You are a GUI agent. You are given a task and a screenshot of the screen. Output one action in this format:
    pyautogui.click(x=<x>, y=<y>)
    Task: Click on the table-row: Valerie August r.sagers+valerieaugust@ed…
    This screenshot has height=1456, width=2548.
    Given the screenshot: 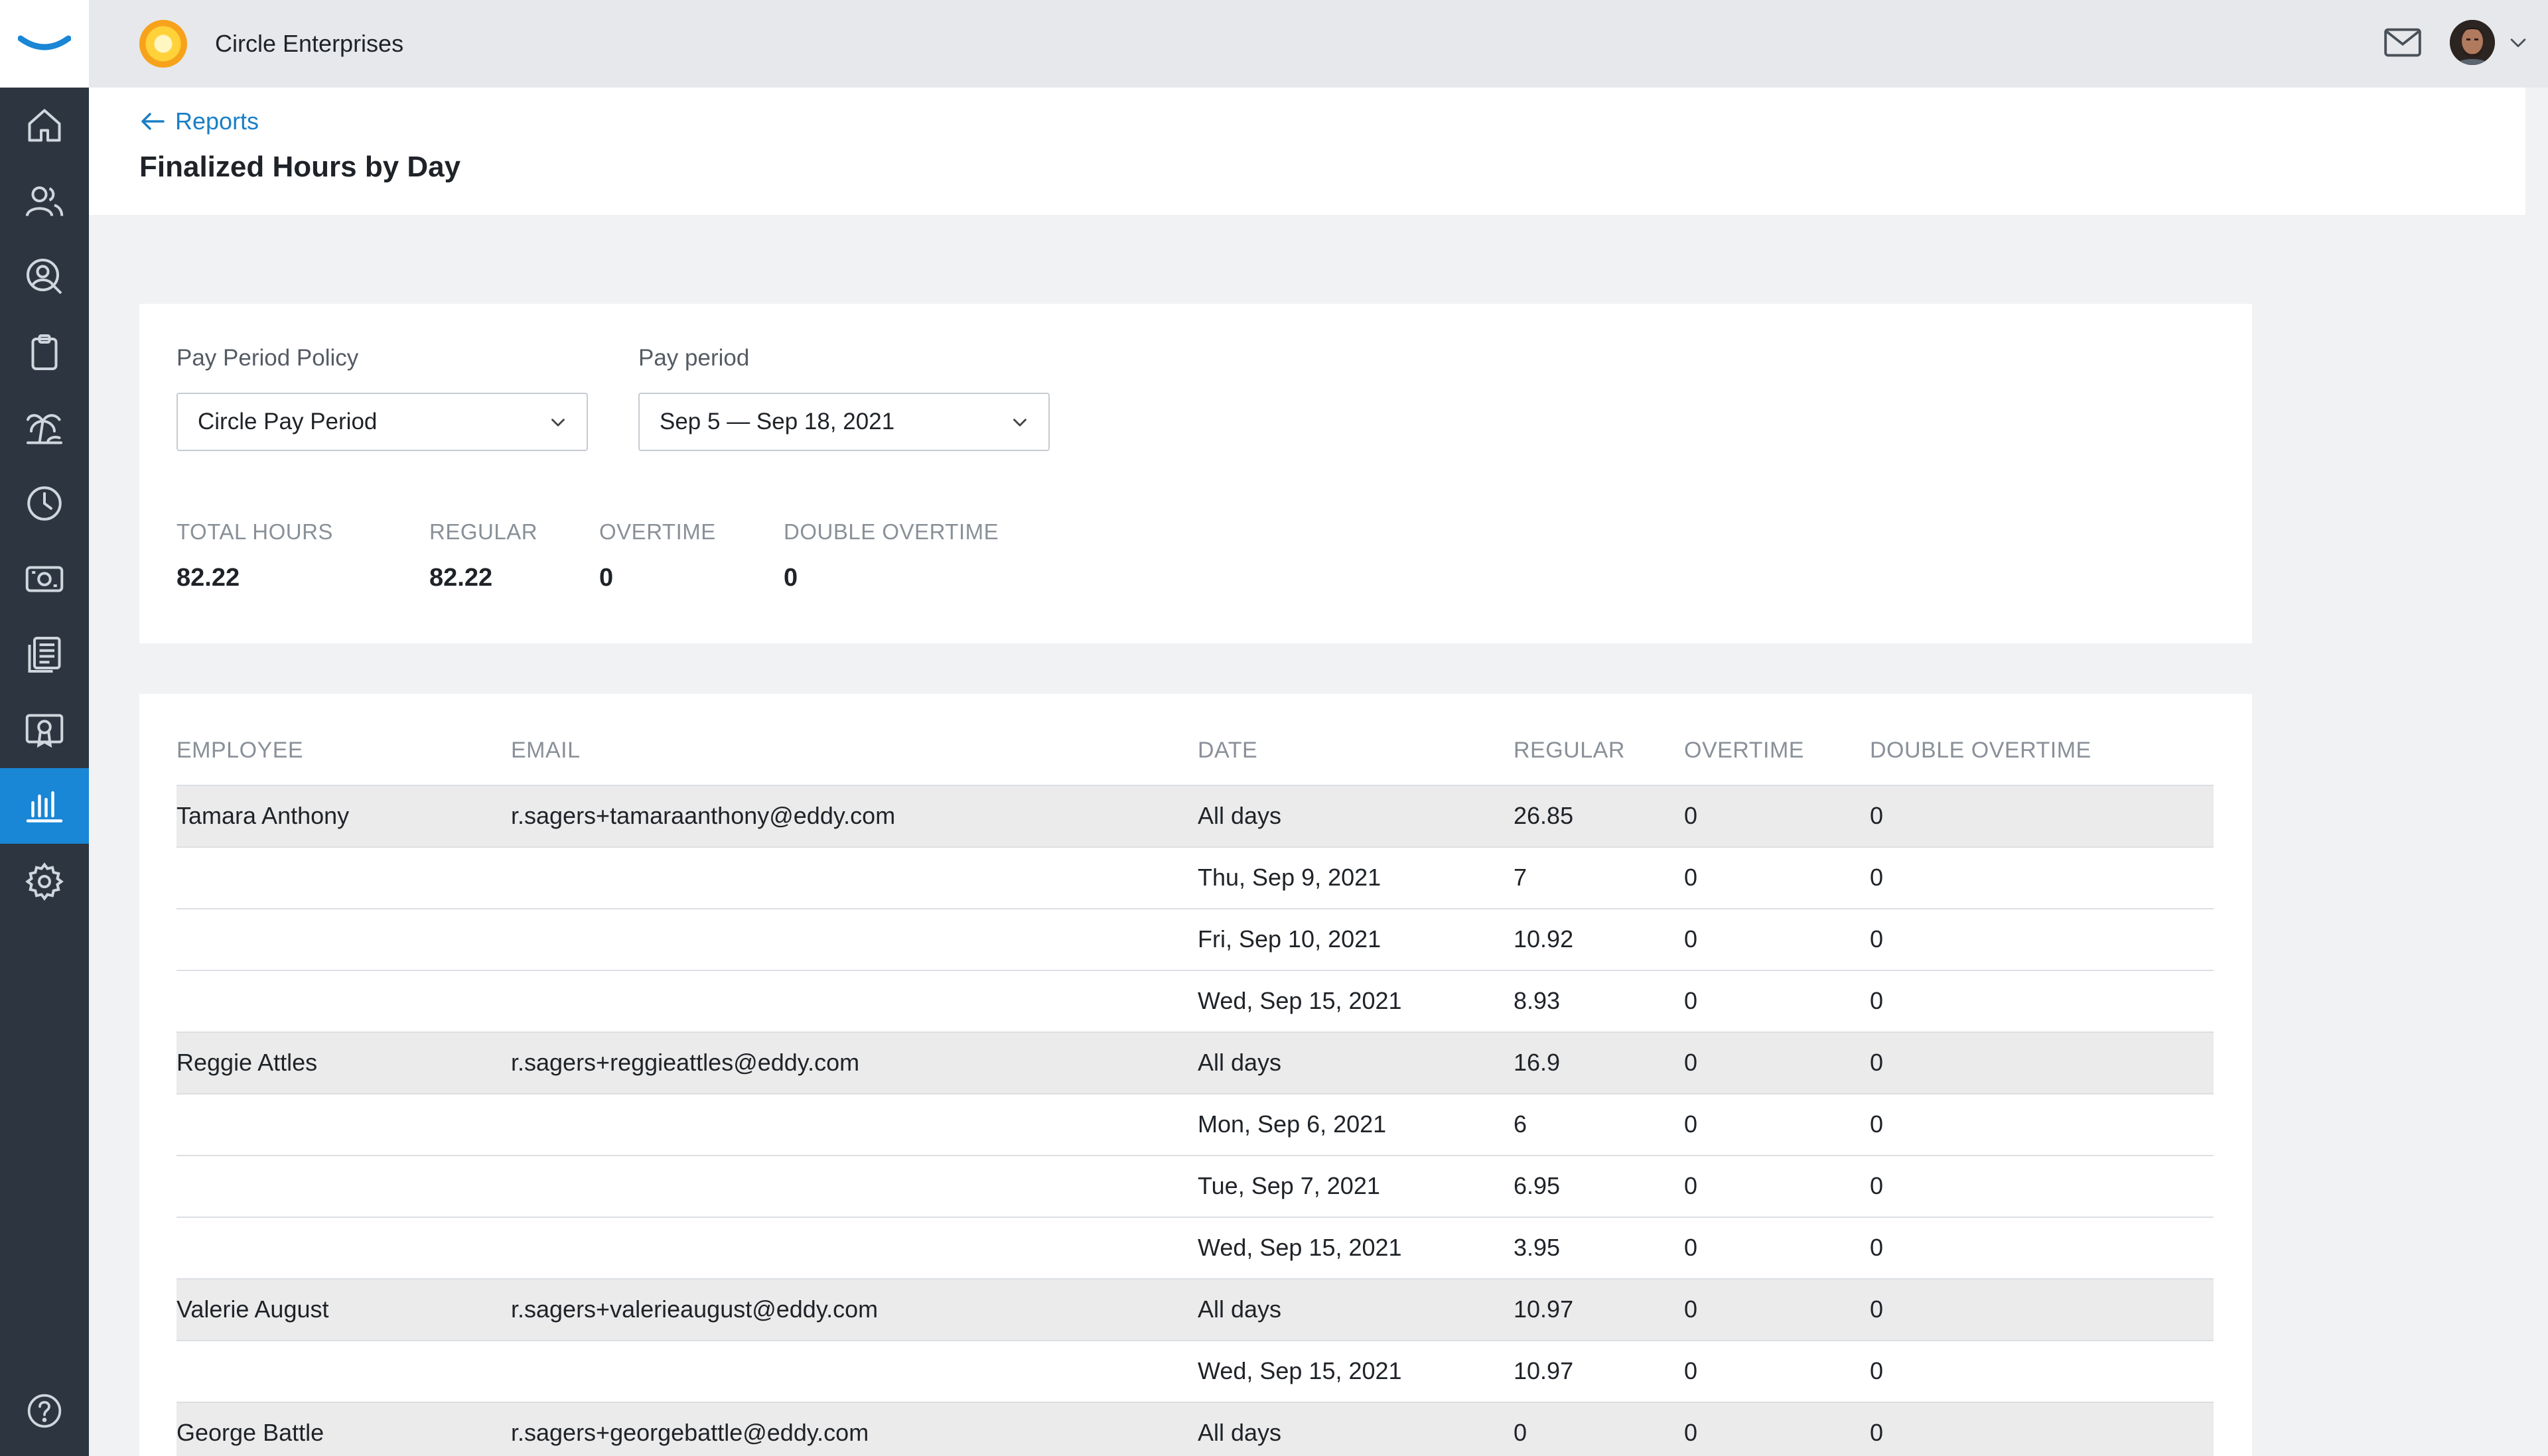 What is the action you would take?
    pyautogui.click(x=1196, y=1309)
    